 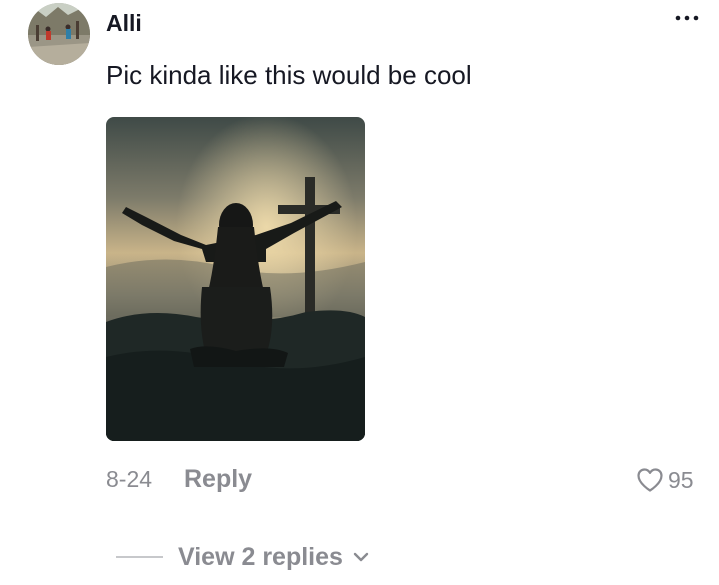 I want to click on view-replies-button: View 2 replies, so click(x=242, y=557).